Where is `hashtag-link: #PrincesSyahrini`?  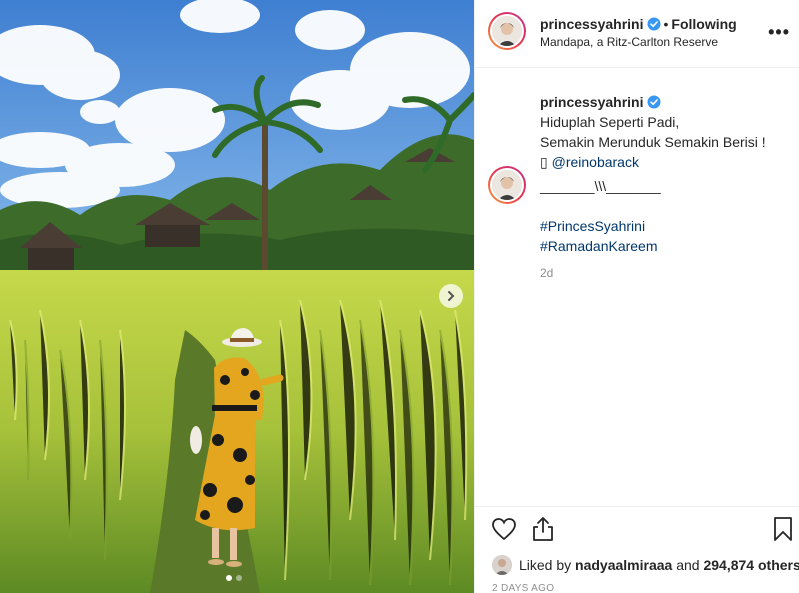
hashtag-link: #PrincesSyahrini is located at coordinates (599, 226).